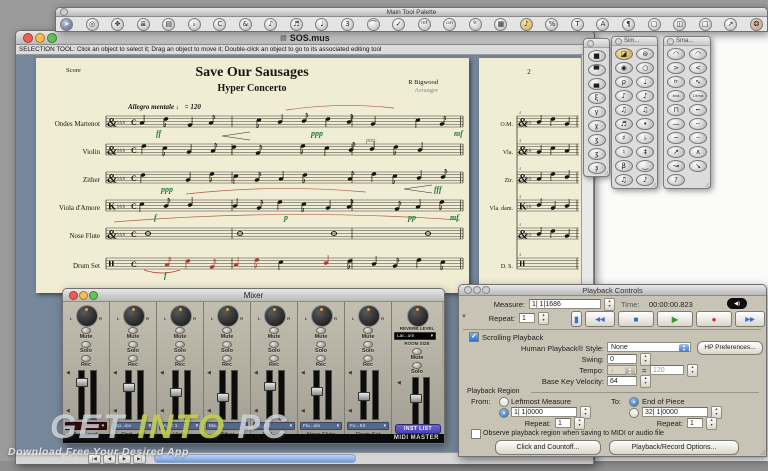 The width and height of the screenshot is (768, 471). What do you see at coordinates (622, 359) in the screenshot?
I see `swing-field: 0` at bounding box center [622, 359].